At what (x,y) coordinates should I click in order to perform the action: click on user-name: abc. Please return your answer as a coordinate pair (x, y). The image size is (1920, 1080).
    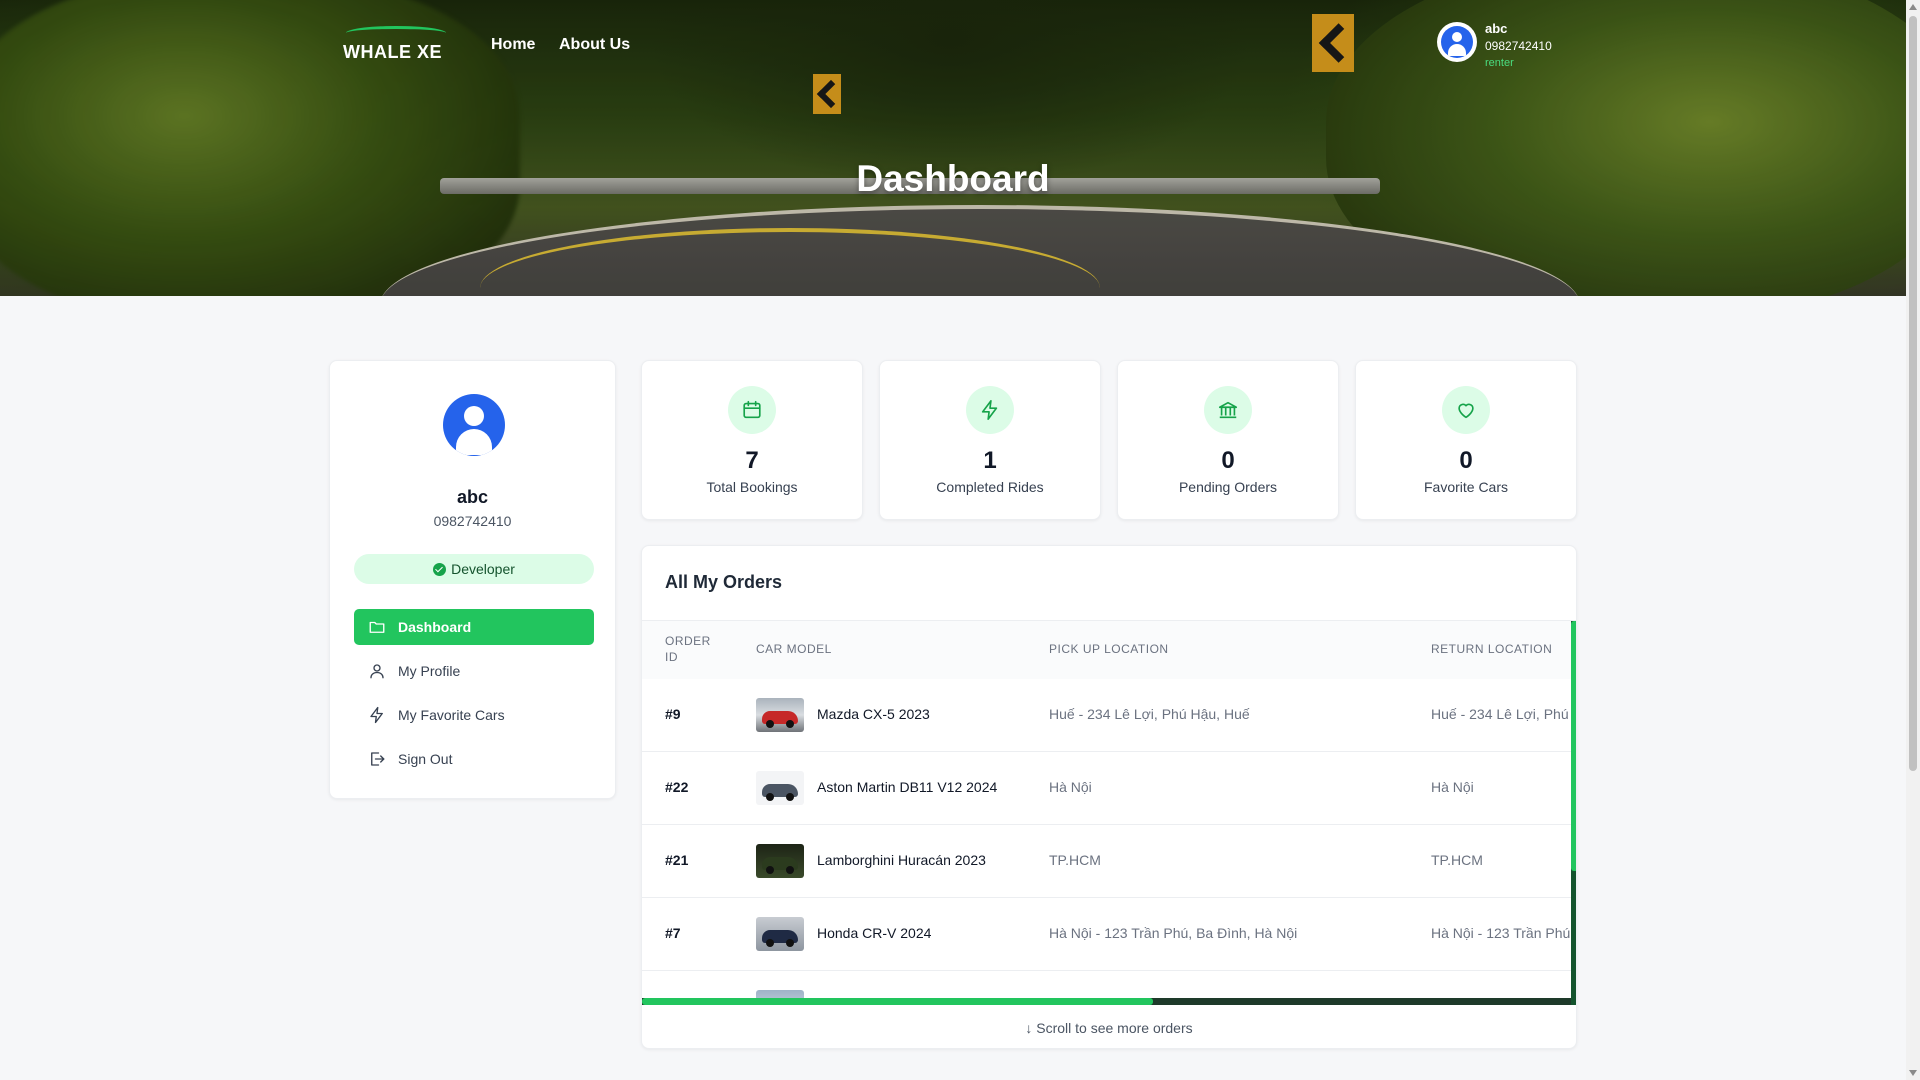
    Looking at the image, I should click on (1496, 28).